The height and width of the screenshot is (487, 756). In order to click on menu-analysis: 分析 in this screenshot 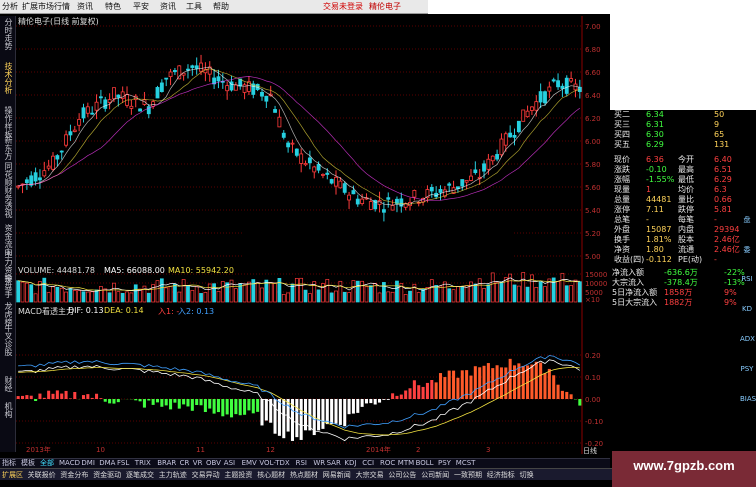, I will do `click(10, 6)`.